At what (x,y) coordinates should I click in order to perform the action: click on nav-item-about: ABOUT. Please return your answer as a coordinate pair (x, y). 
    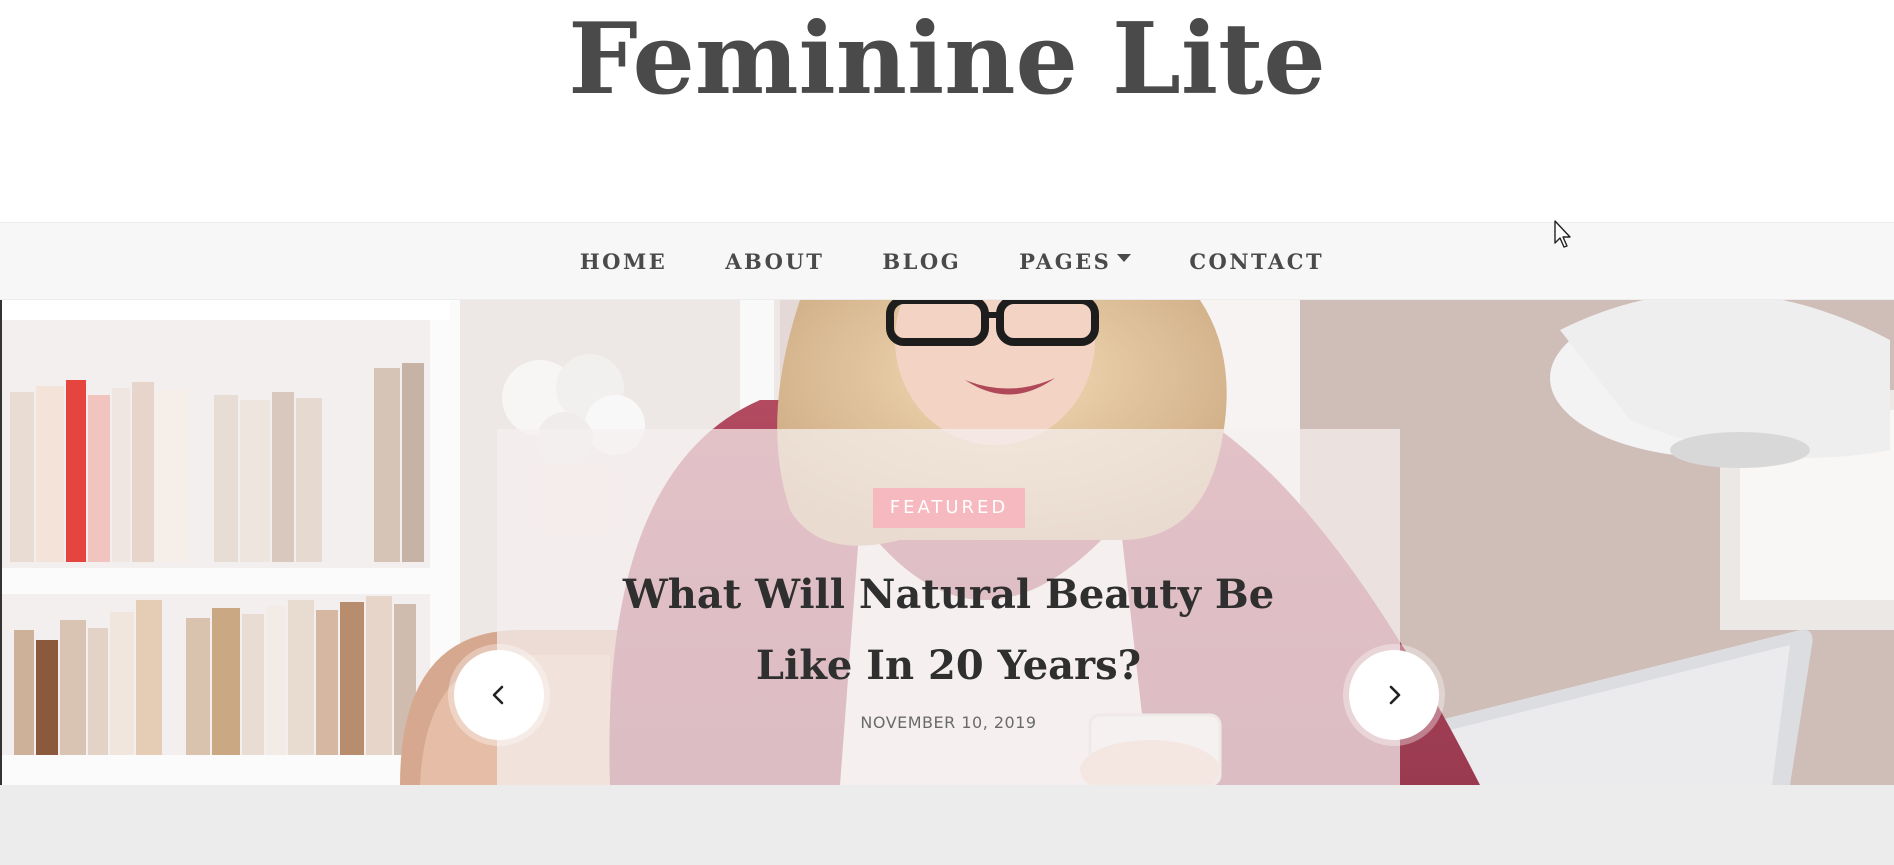
    Looking at the image, I should click on (774, 261).